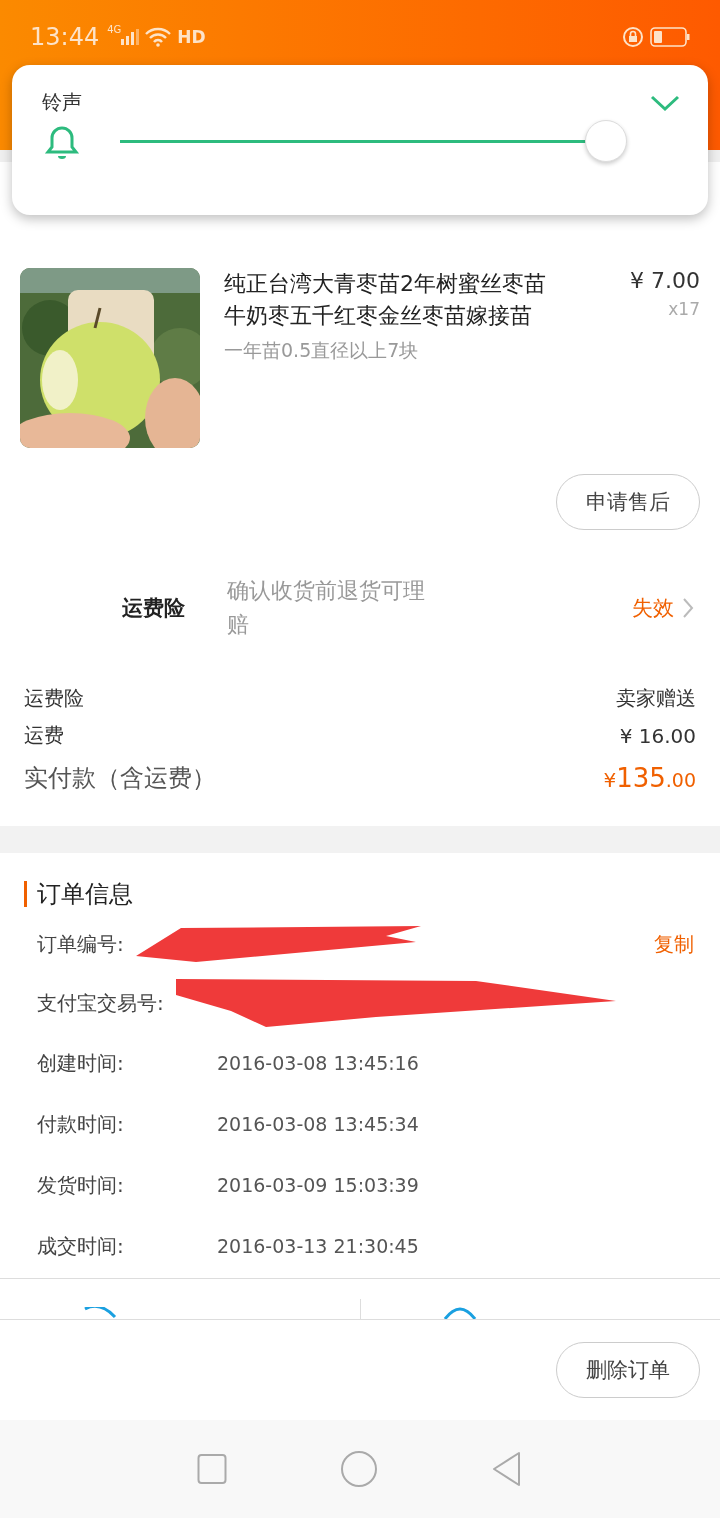  I want to click on wifi-icon, so click(158, 37).